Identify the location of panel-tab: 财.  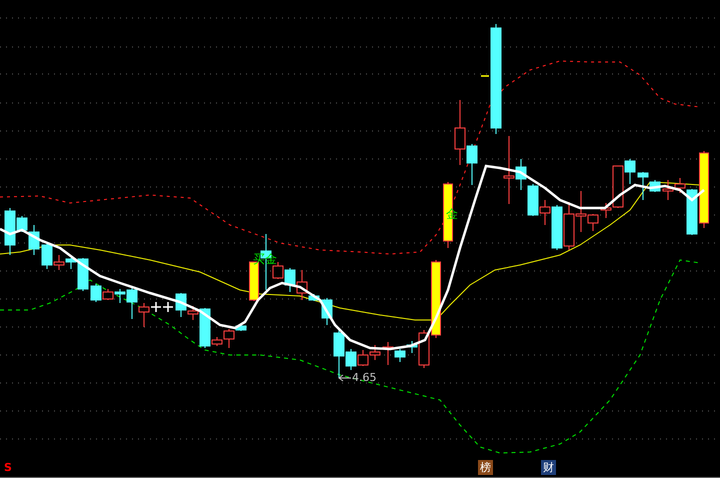
(548, 467).